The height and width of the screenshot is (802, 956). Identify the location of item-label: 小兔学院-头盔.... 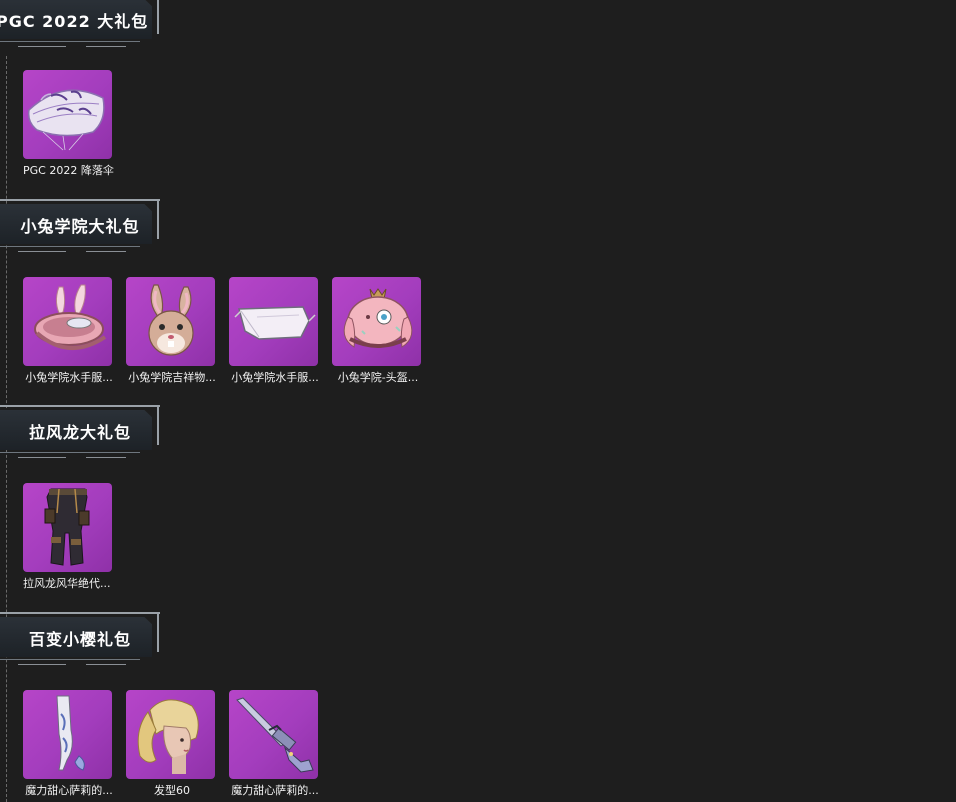
(378, 377).